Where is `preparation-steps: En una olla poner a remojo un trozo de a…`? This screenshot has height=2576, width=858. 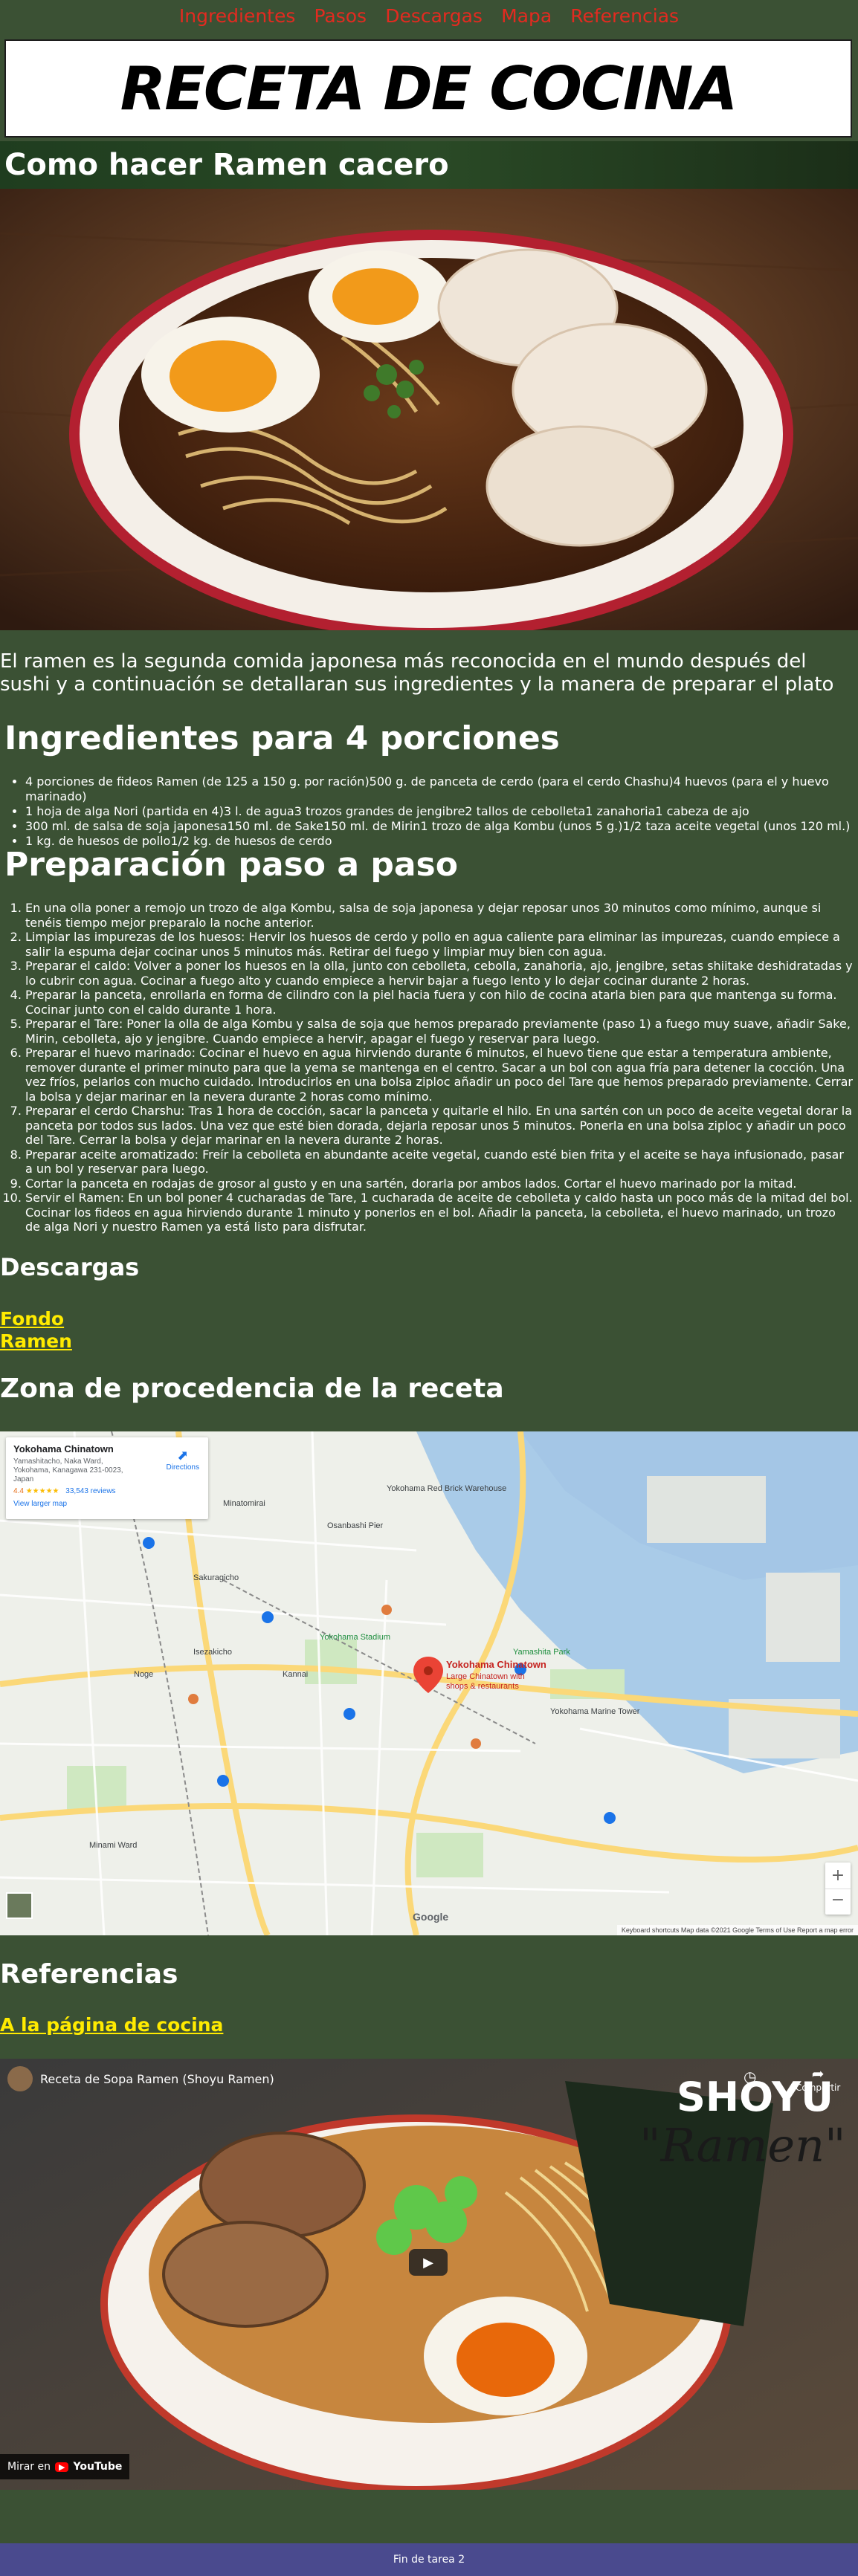
preparation-steps: En una olla poner a remojo un trozo de a… is located at coordinates (440, 1067).